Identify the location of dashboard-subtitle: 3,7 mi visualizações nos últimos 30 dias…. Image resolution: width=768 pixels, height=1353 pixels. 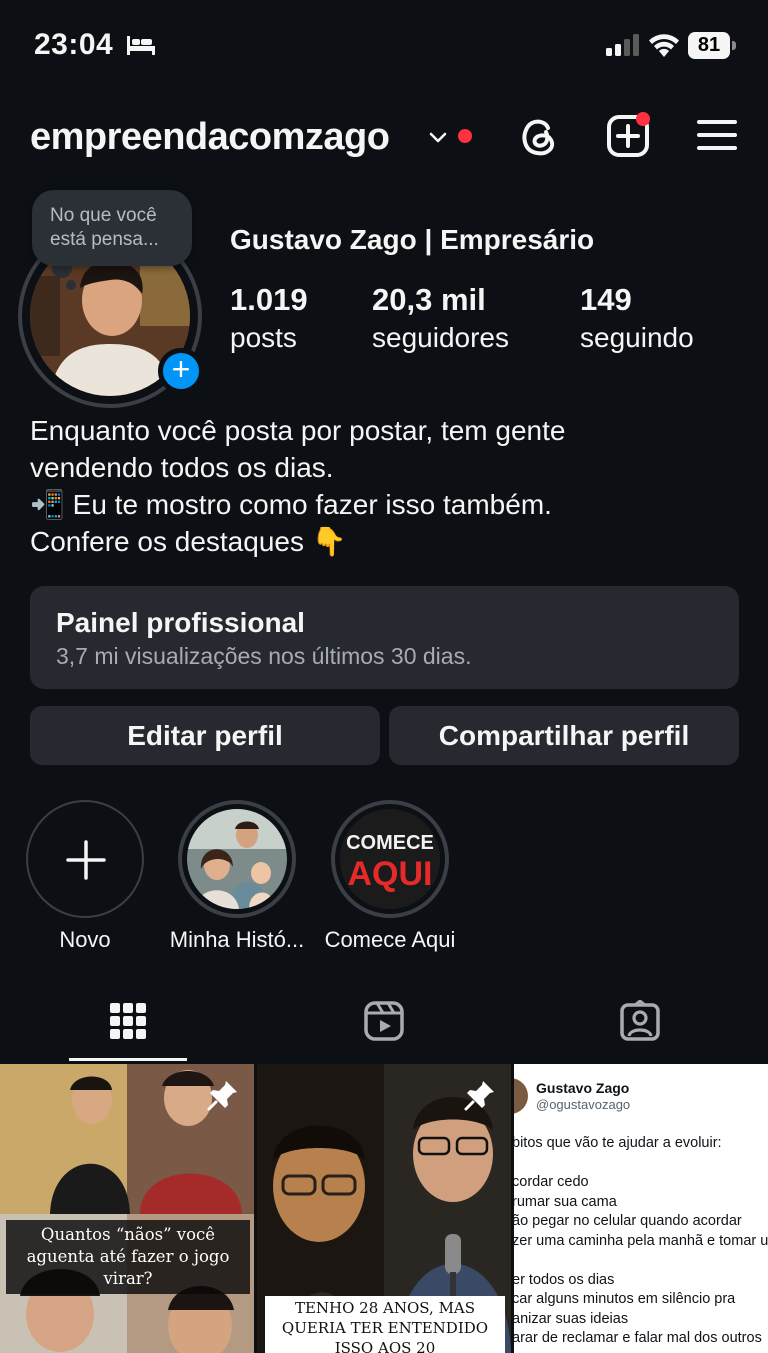
(264, 656).